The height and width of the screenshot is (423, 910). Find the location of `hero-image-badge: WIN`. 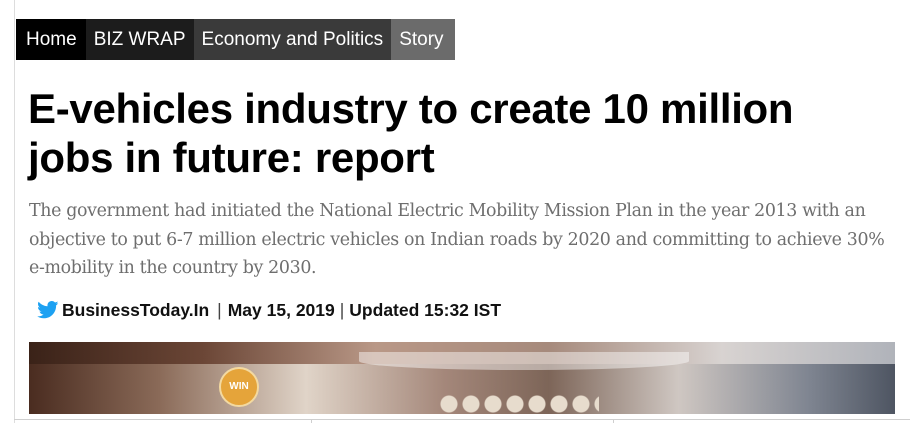

hero-image-badge: WIN is located at coordinates (239, 387).